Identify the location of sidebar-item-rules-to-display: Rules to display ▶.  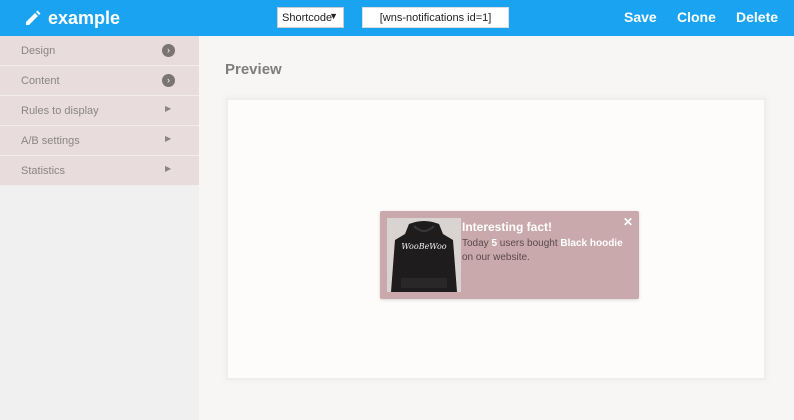
(99, 111).